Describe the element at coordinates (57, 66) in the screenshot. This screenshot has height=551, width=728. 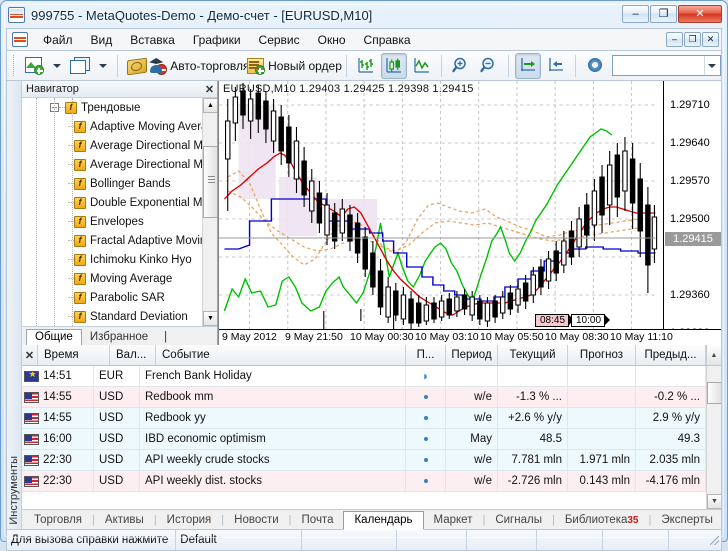
I see `new-chart-dropdown` at that location.